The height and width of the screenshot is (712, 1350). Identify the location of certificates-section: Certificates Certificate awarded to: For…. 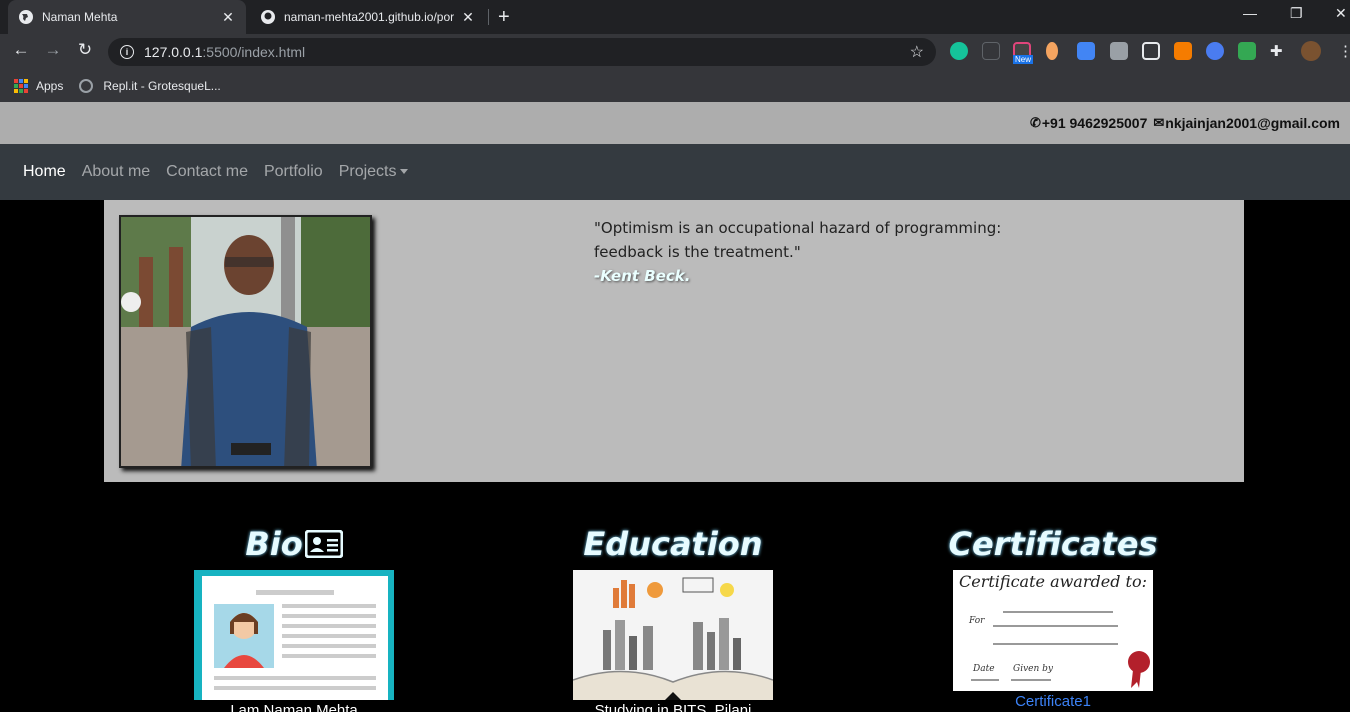
(1053, 616).